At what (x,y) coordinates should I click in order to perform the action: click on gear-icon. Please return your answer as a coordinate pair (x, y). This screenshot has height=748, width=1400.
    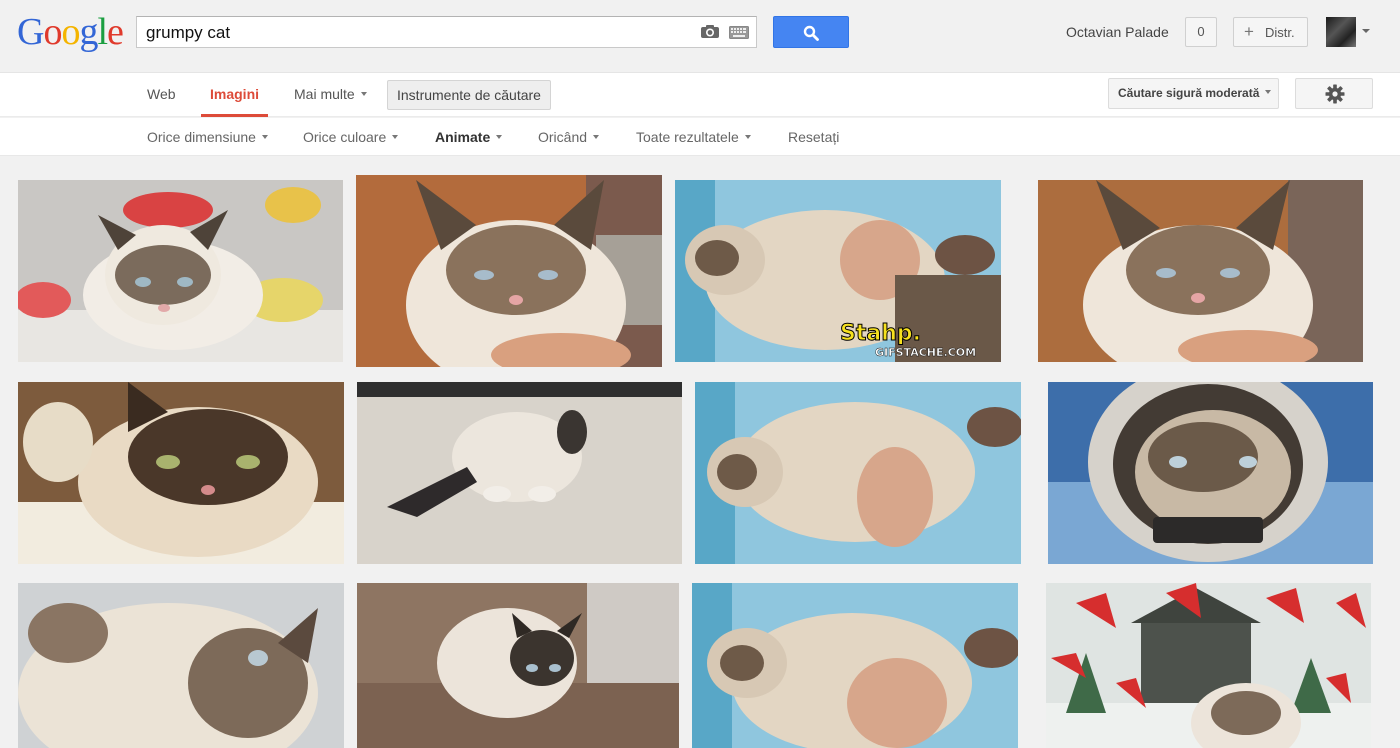
    Looking at the image, I should click on (1335, 94).